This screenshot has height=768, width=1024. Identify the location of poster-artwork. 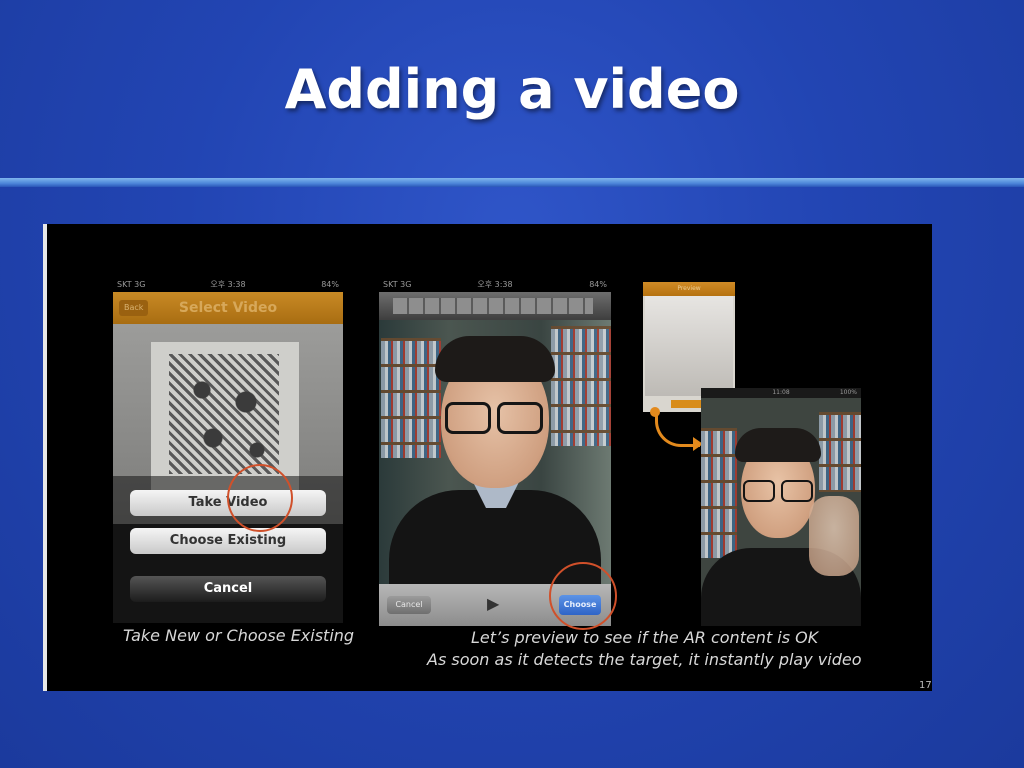
(224, 414).